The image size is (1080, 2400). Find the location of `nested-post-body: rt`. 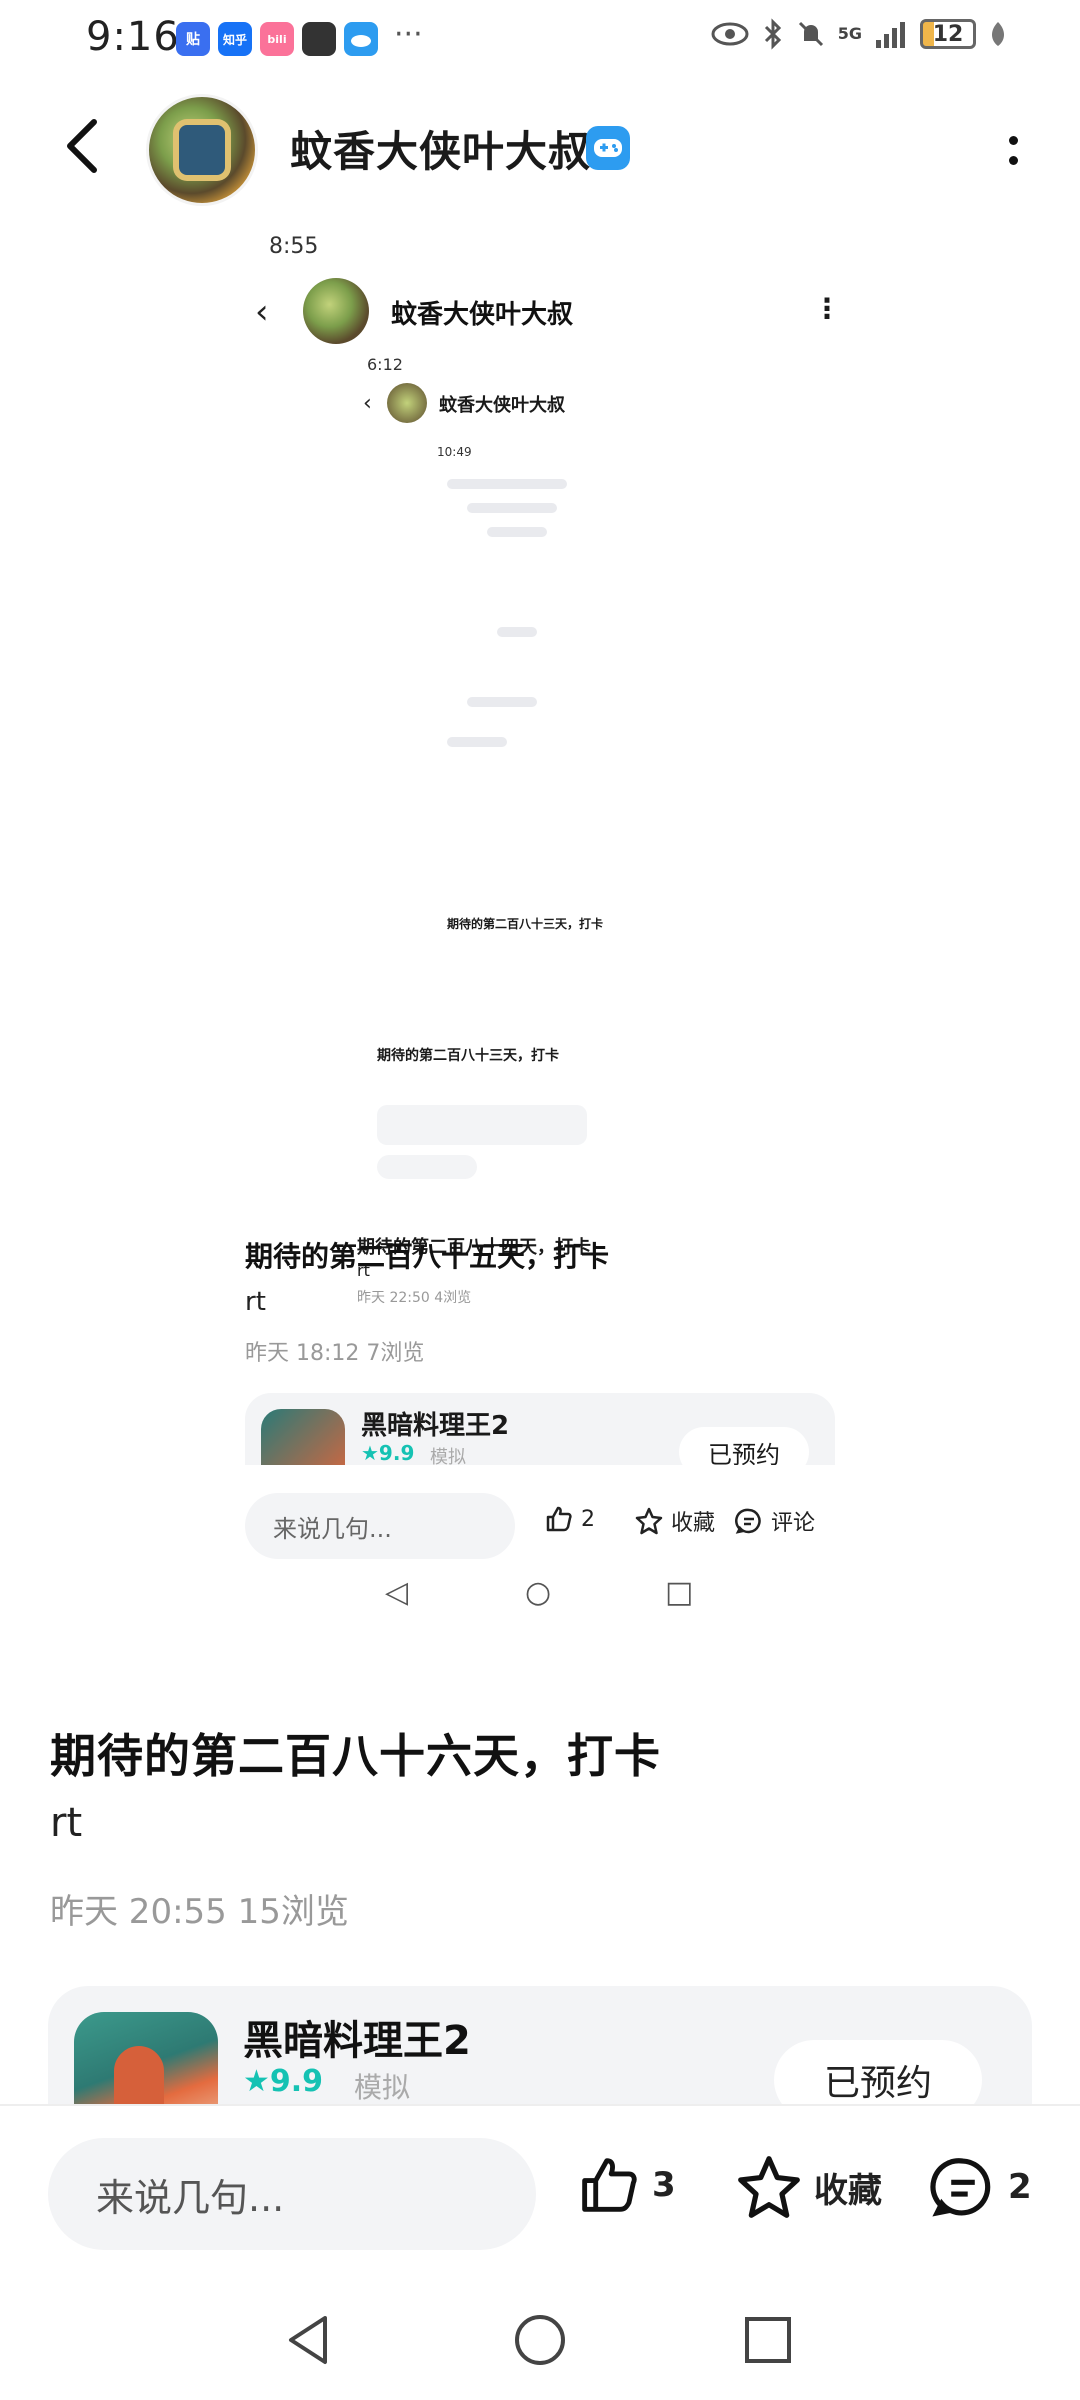

nested-post-body: rt is located at coordinates (255, 1302).